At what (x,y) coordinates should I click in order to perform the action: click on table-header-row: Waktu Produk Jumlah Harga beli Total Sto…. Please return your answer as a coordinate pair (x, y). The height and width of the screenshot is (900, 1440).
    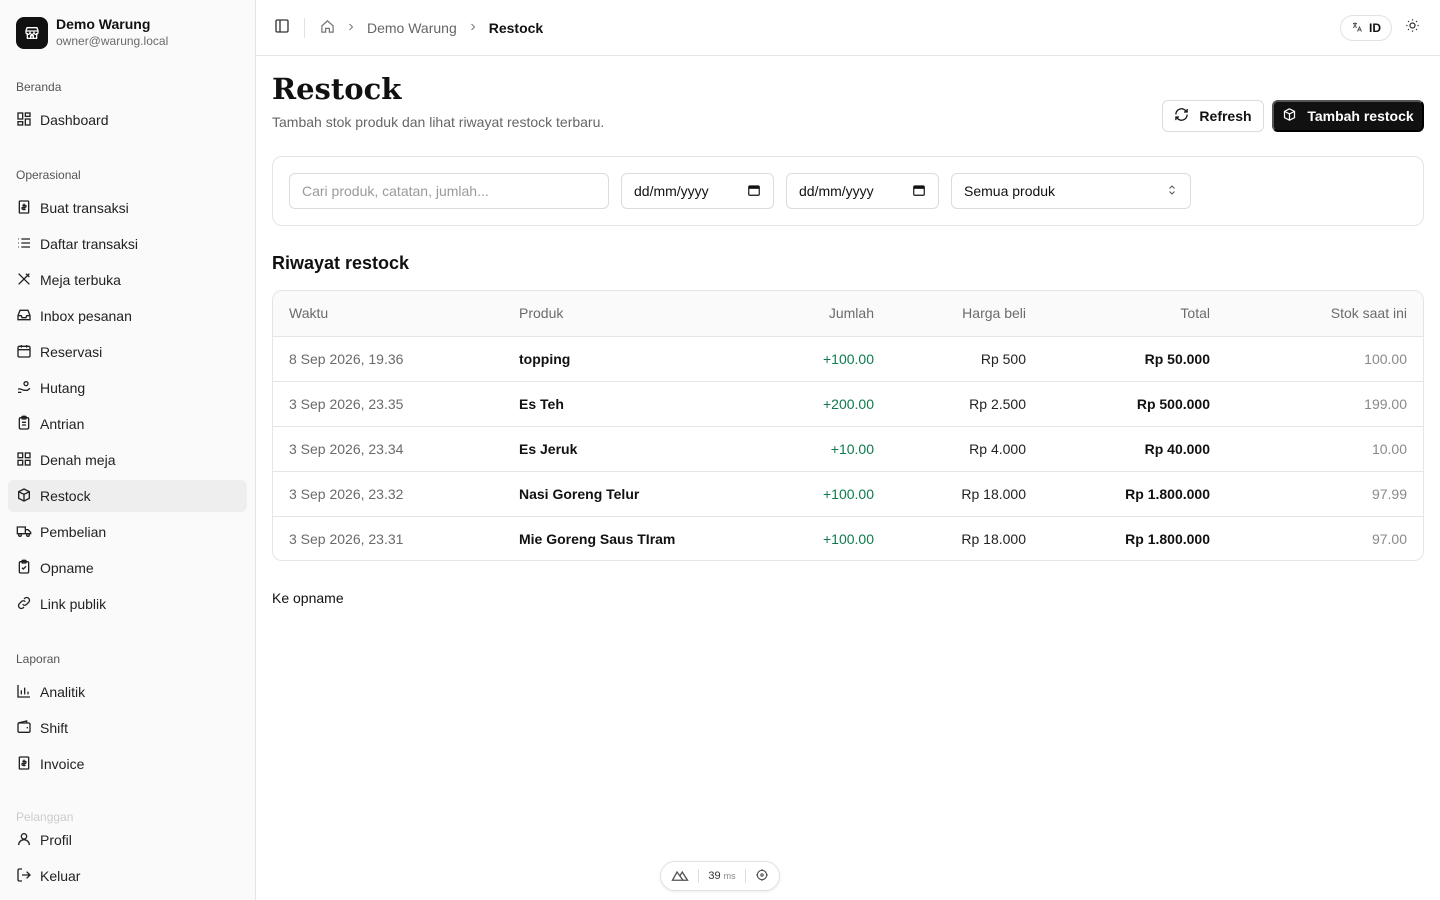
    Looking at the image, I should click on (848, 314).